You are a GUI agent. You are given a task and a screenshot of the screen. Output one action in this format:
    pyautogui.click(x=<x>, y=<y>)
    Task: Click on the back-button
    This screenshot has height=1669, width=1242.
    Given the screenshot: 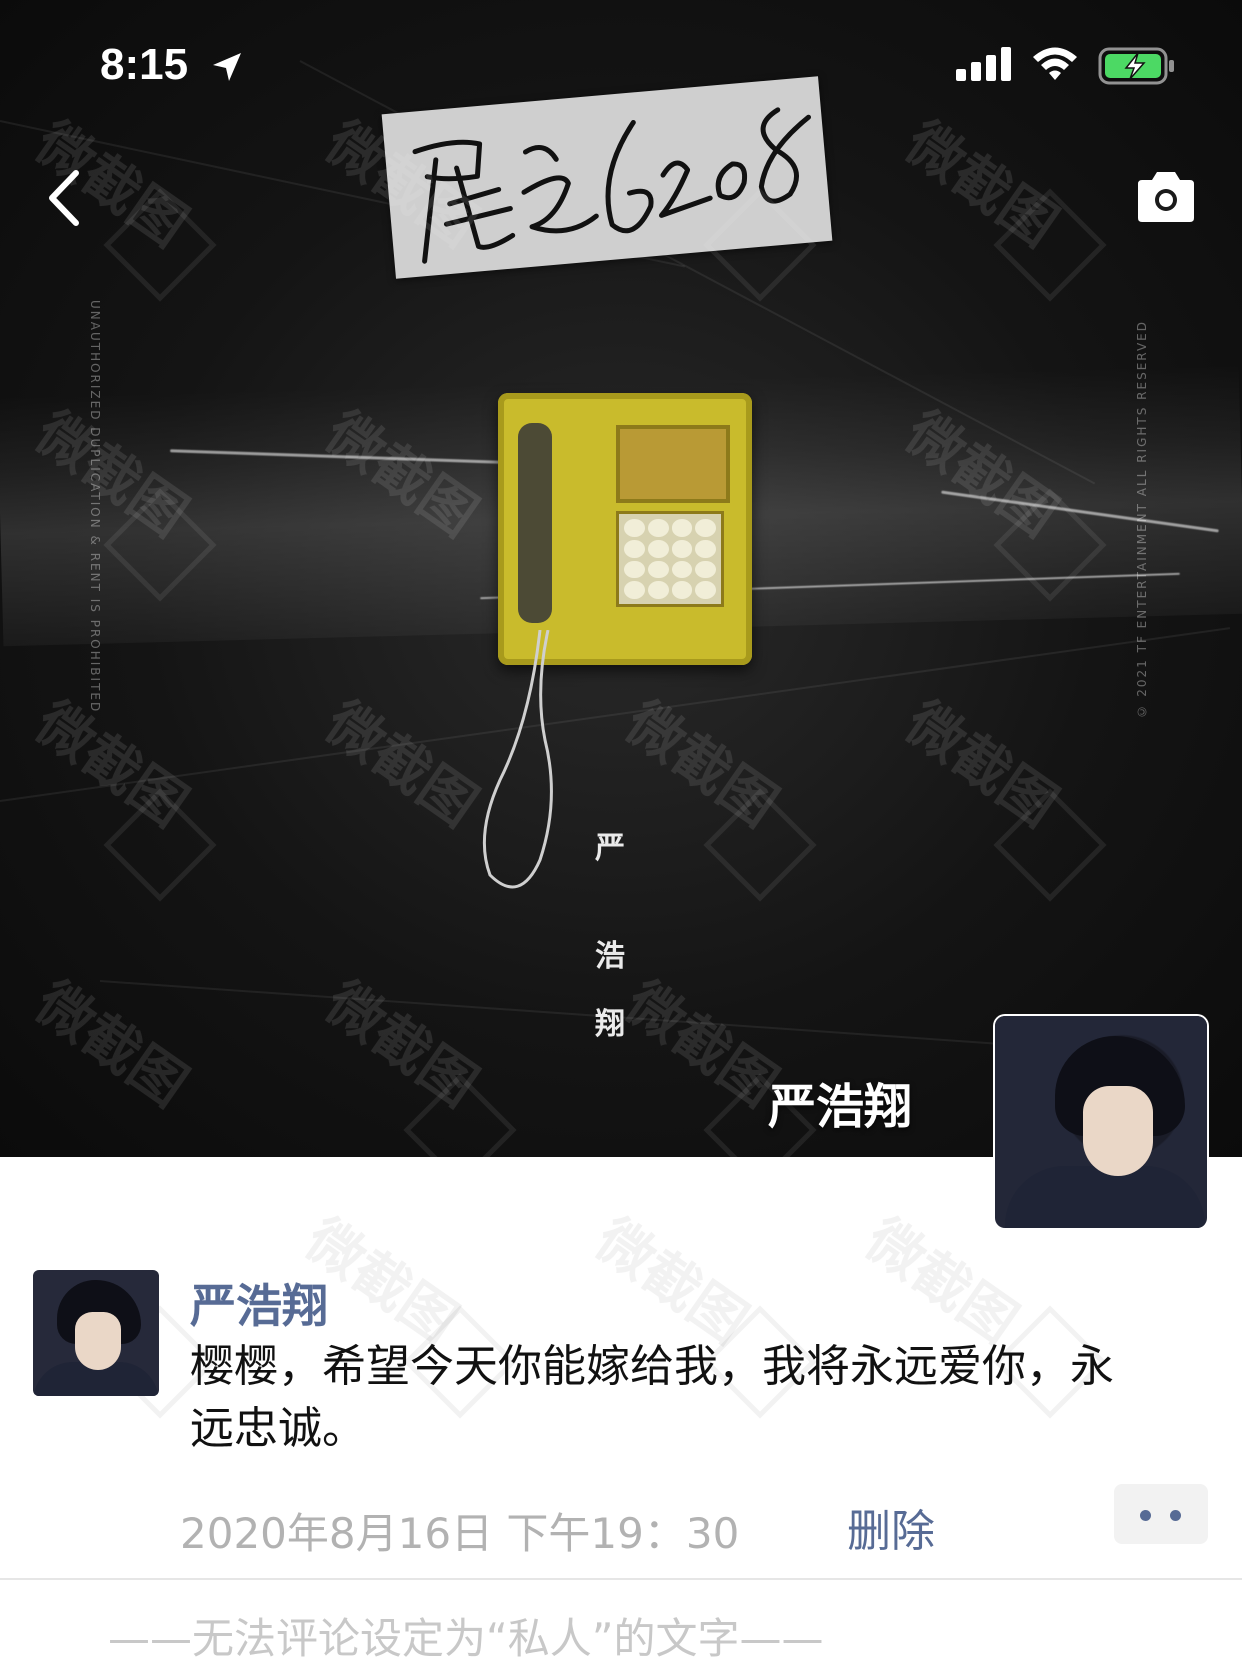 What is the action you would take?
    pyautogui.click(x=65, y=198)
    